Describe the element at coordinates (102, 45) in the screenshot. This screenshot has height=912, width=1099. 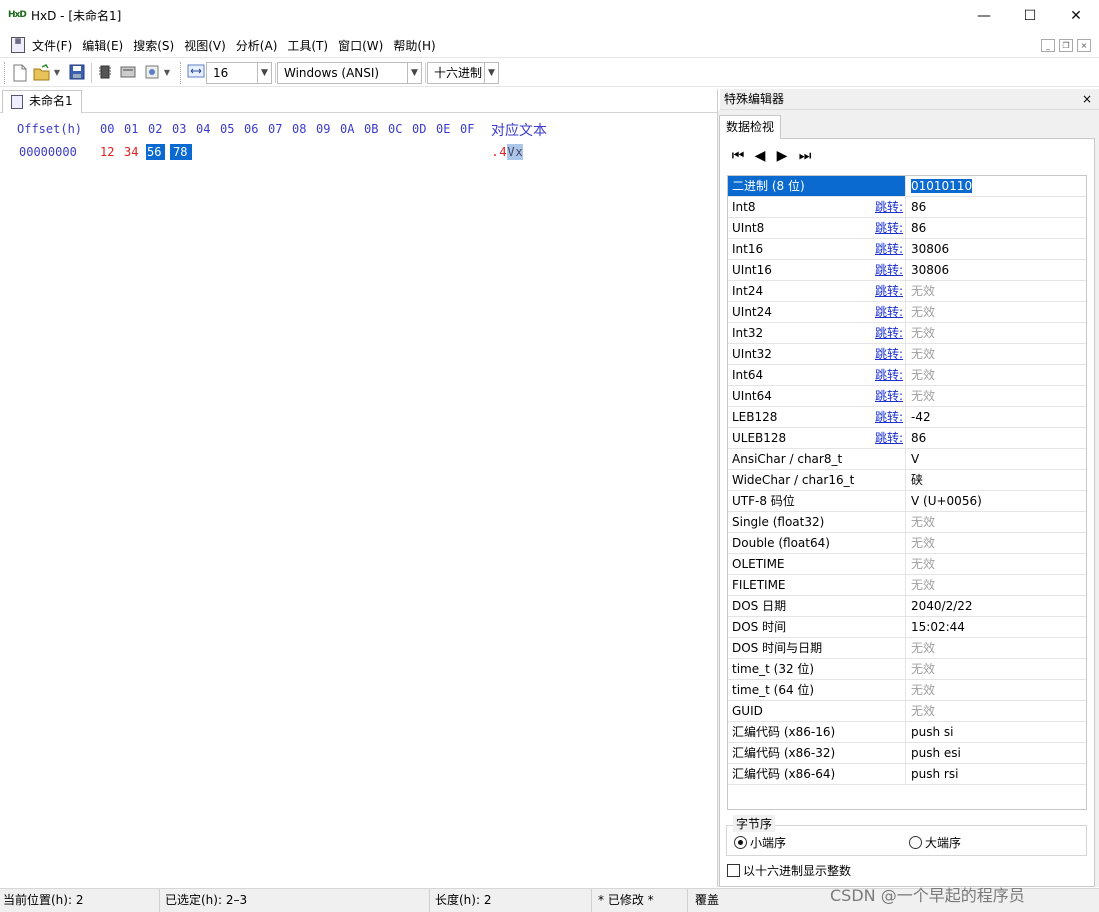
I see `menu-item: 编辑(E)` at that location.